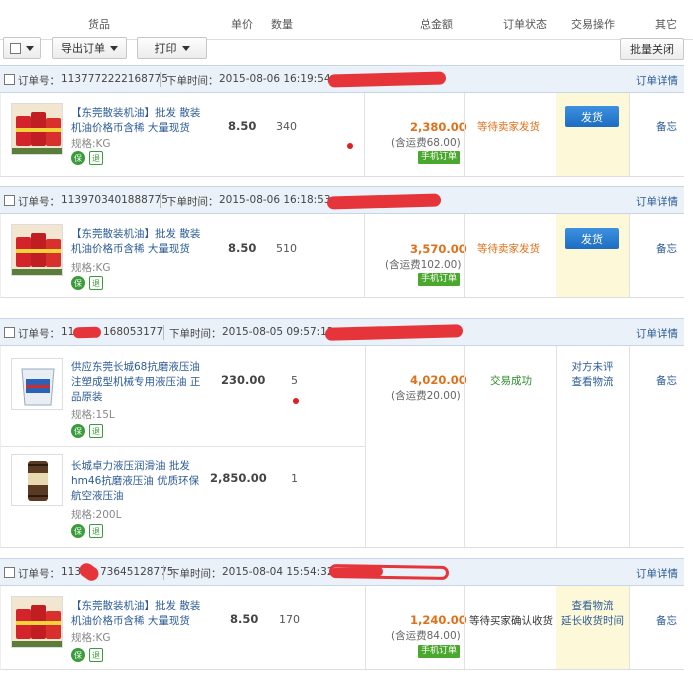  What do you see at coordinates (286, 126) in the screenshot?
I see `quantity: 340` at bounding box center [286, 126].